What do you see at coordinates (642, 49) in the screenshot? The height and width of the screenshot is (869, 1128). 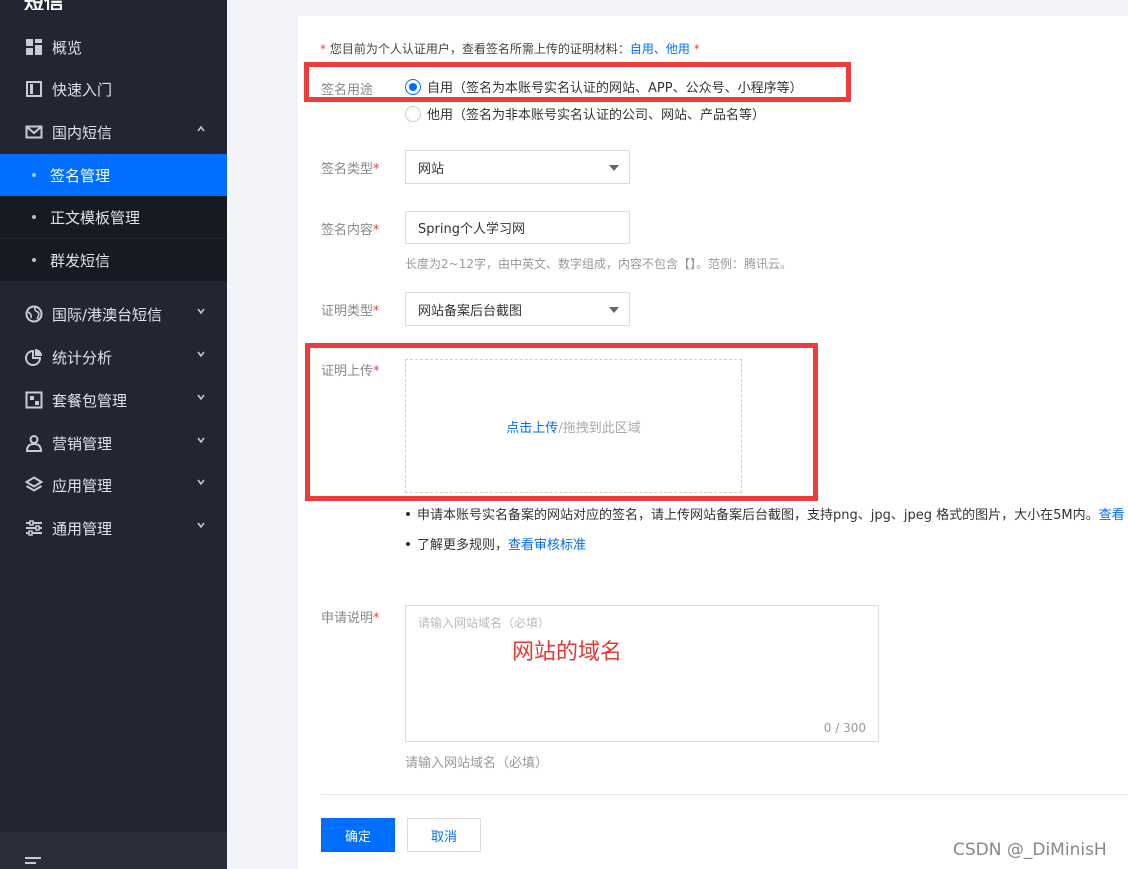 I see `self-use-link: 自用` at bounding box center [642, 49].